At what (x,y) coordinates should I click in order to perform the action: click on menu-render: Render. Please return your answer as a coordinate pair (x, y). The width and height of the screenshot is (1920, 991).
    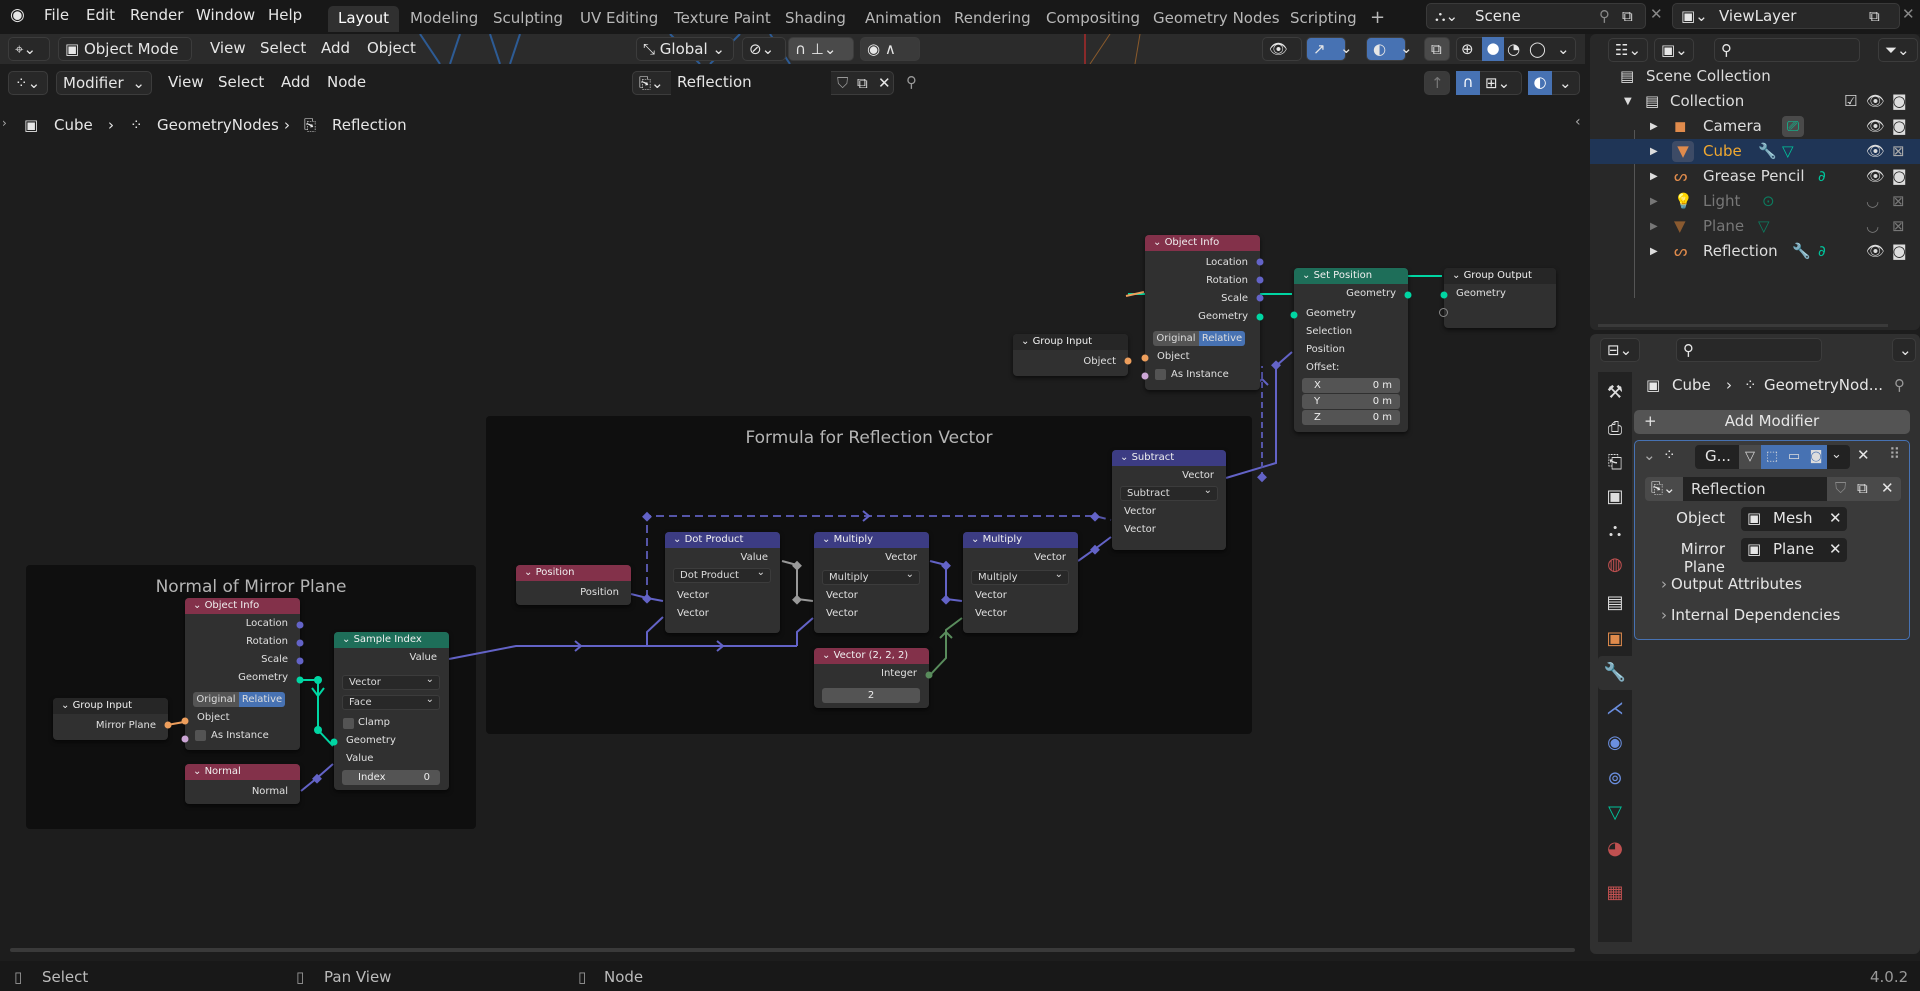
    Looking at the image, I should click on (156, 15).